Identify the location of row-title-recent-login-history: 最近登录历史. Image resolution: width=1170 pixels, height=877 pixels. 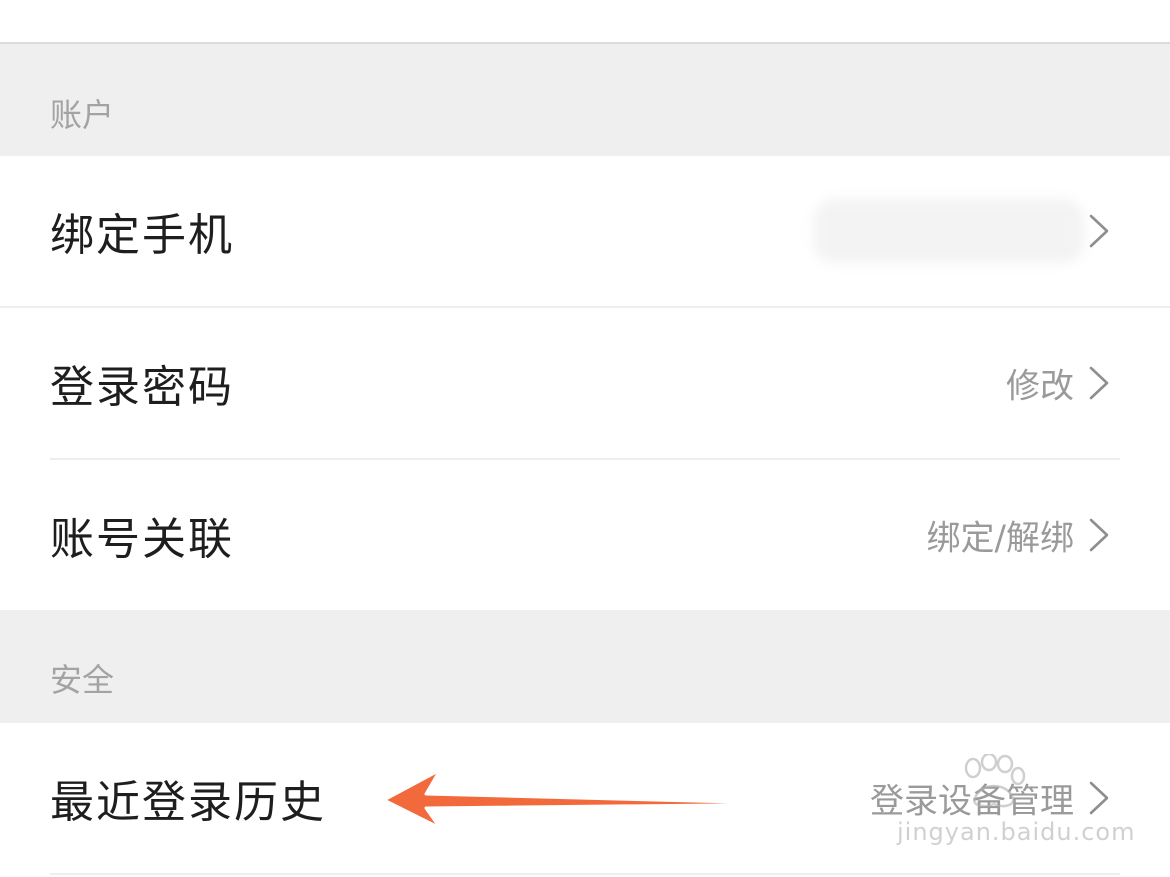
(188, 802).